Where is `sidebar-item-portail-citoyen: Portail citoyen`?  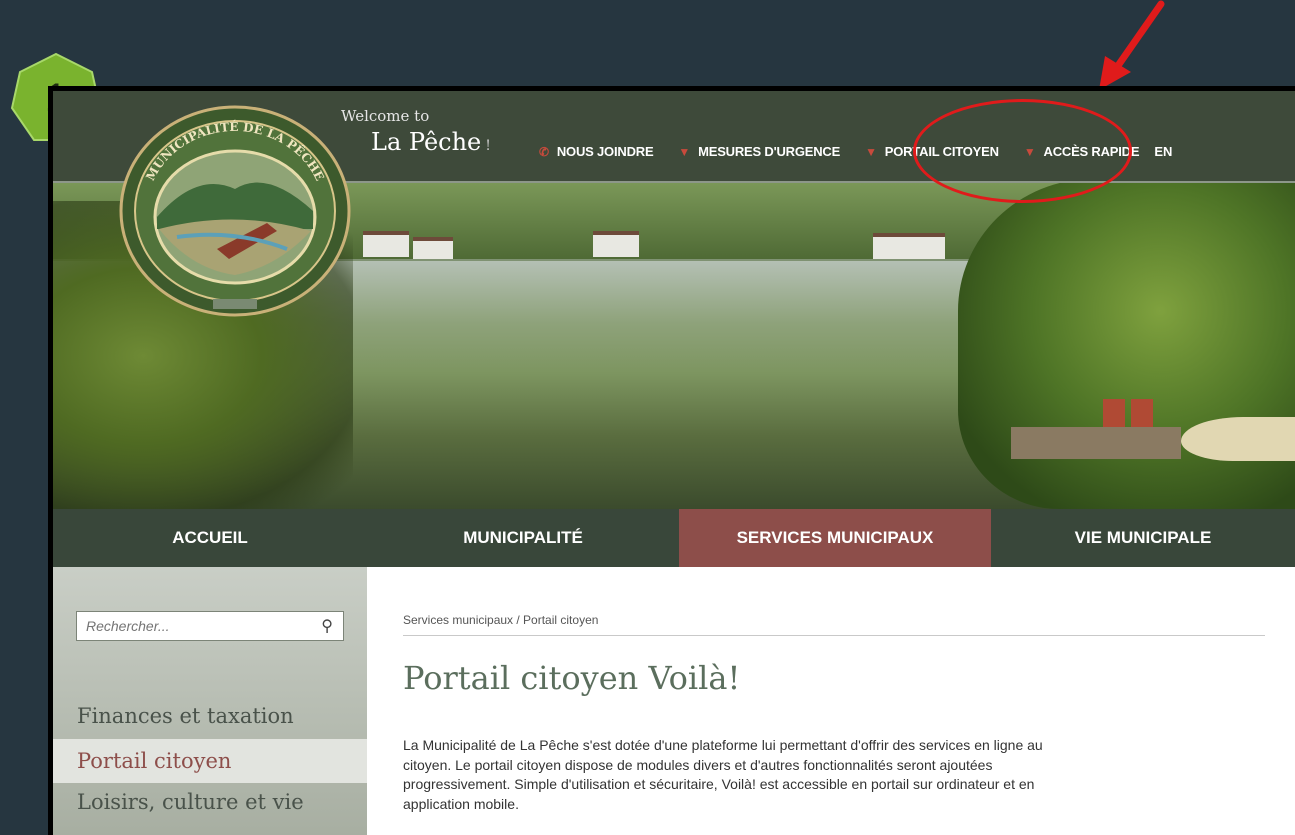 sidebar-item-portail-citoyen: Portail citoyen is located at coordinates (210, 761).